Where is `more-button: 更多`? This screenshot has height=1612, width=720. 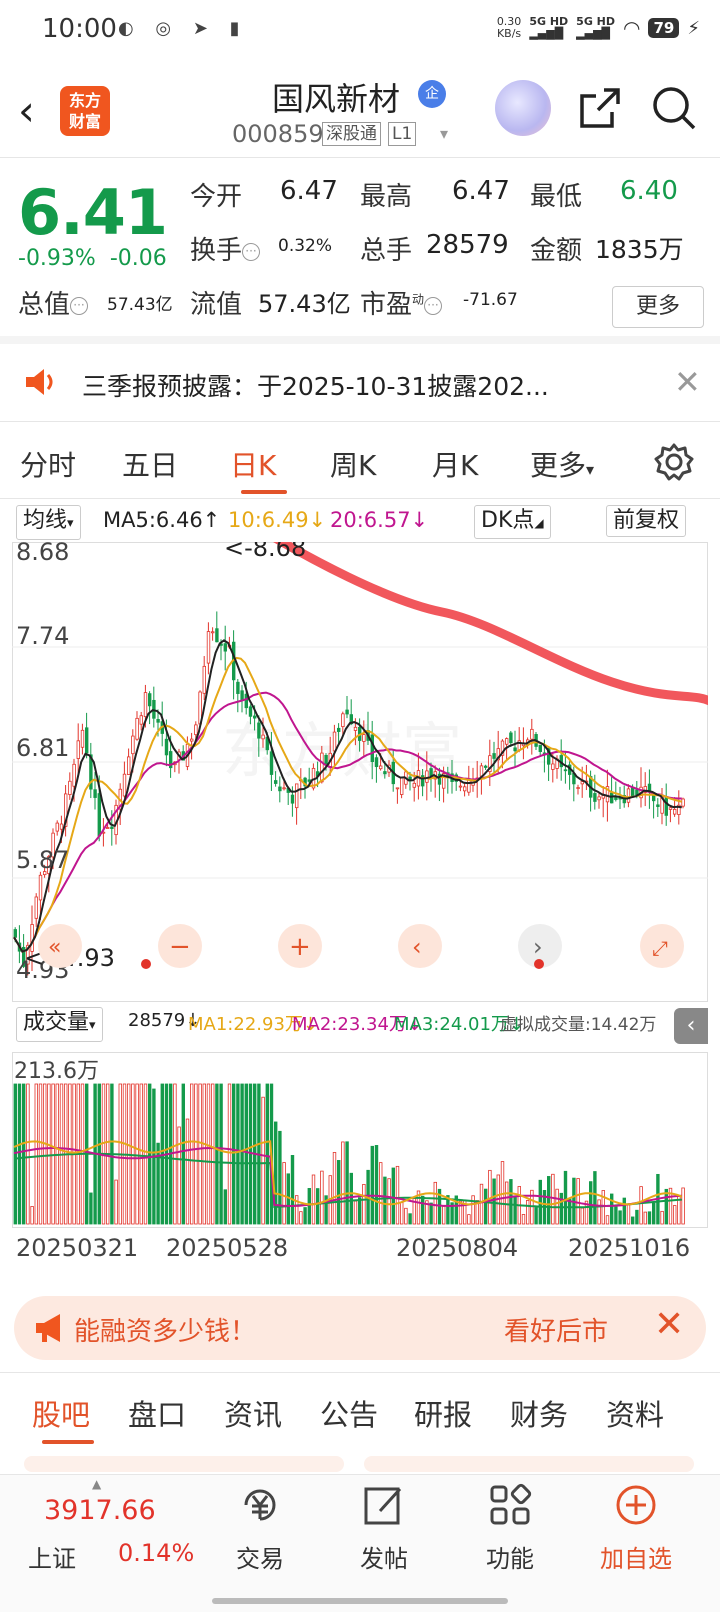 more-button: 更多 is located at coordinates (658, 307).